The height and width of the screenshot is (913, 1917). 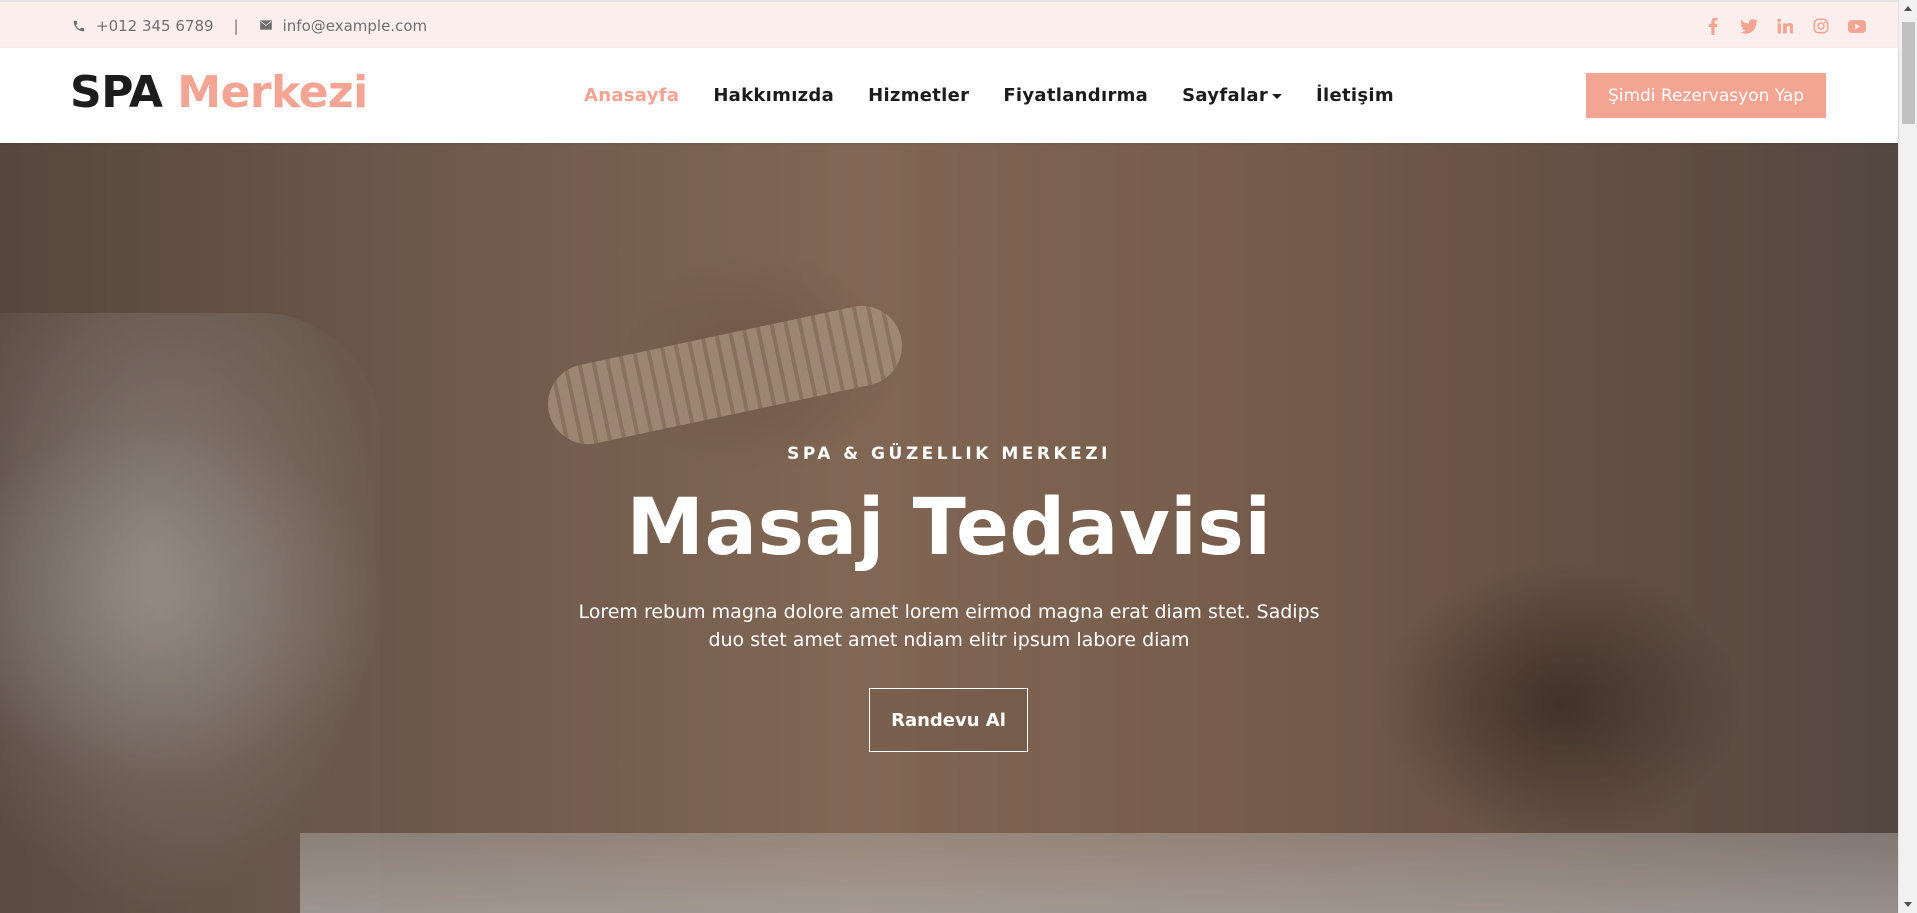 I want to click on instagram-icon, so click(x=1821, y=26).